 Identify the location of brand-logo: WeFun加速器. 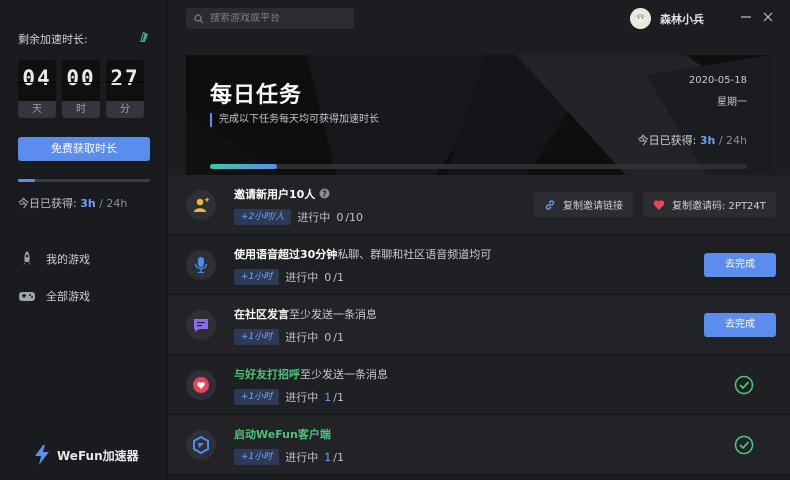
(86, 455).